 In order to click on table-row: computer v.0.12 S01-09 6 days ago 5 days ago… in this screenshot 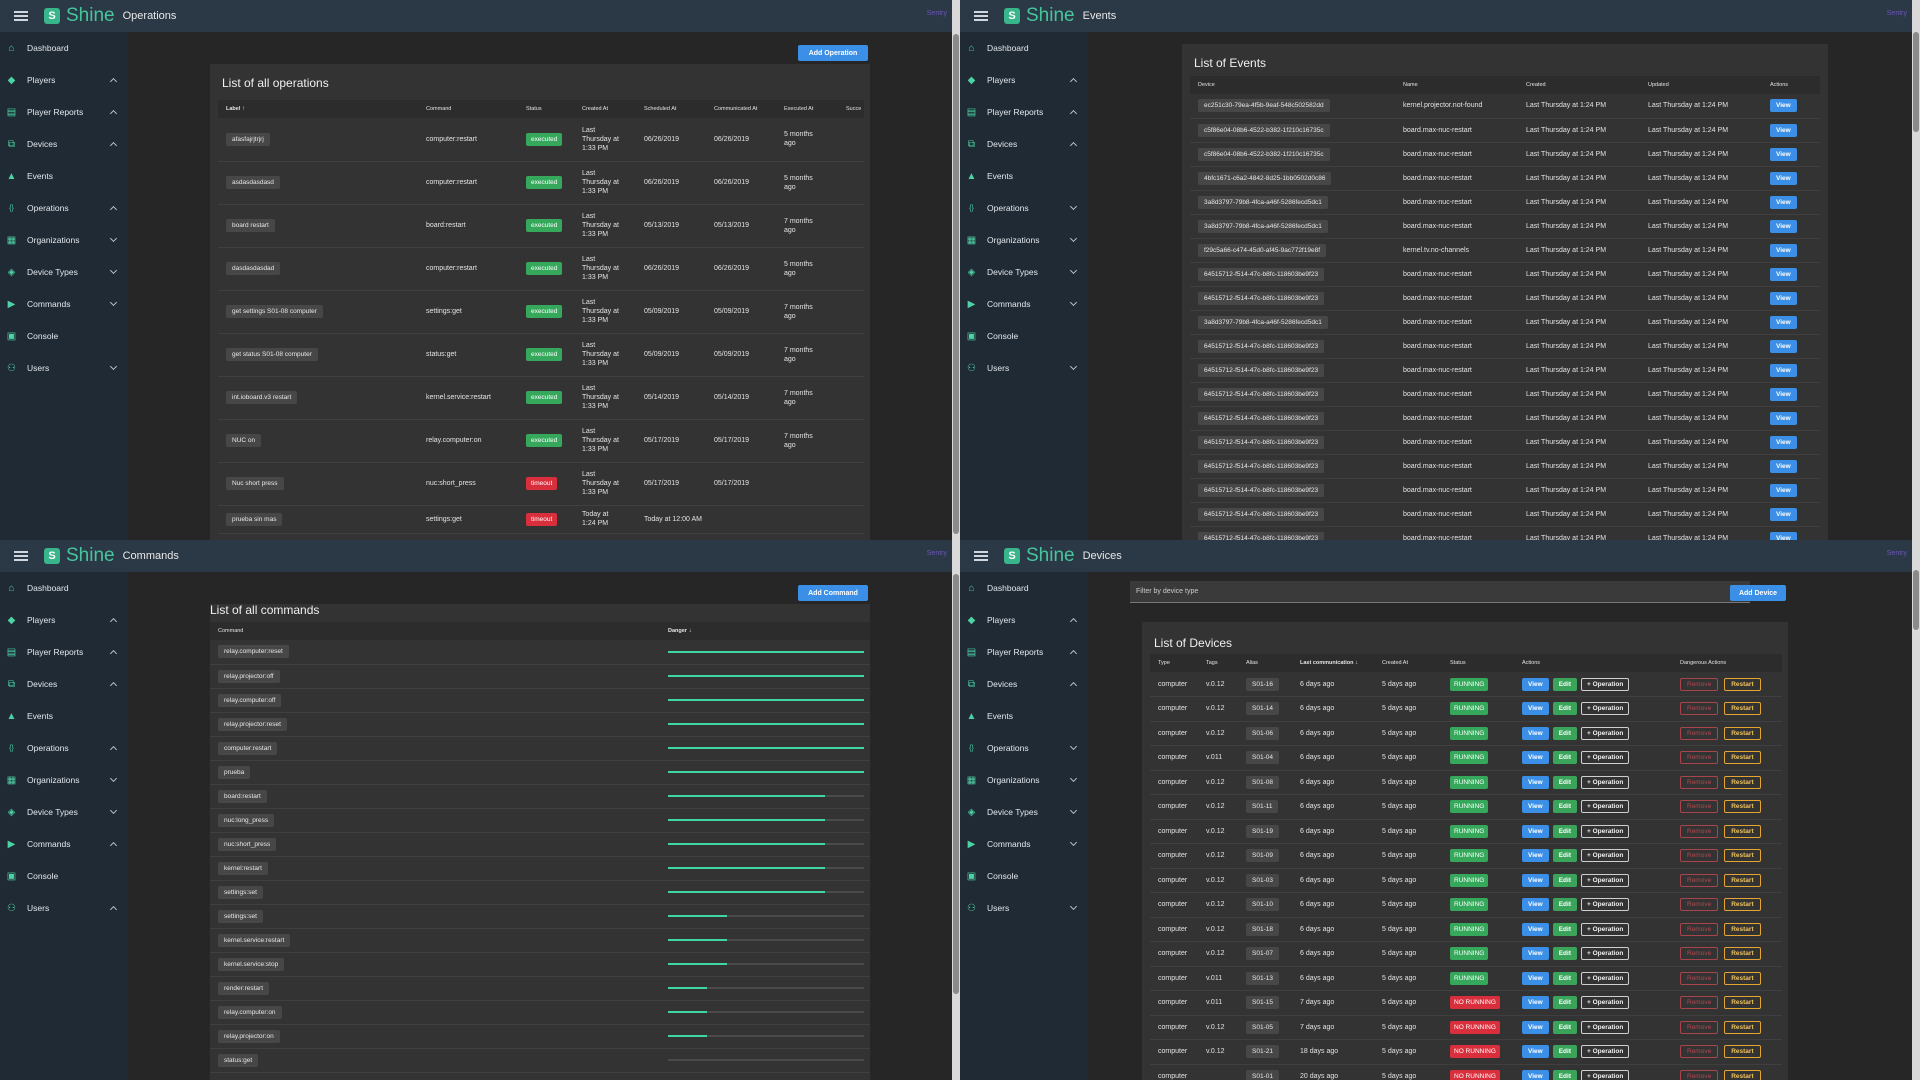, I will do `click(1466, 856)`.